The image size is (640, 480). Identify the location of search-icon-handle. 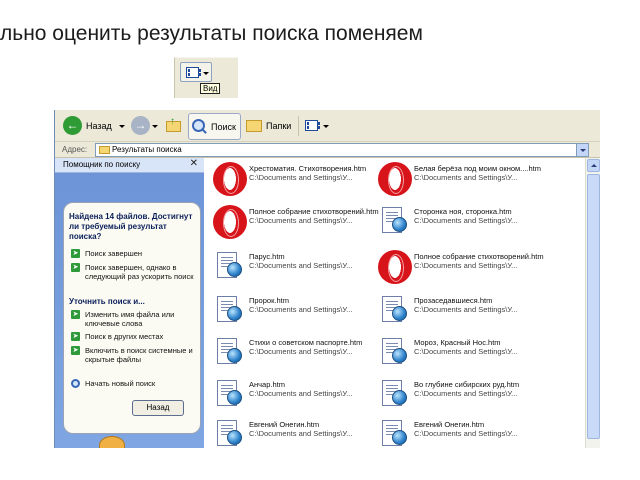
(204, 131).